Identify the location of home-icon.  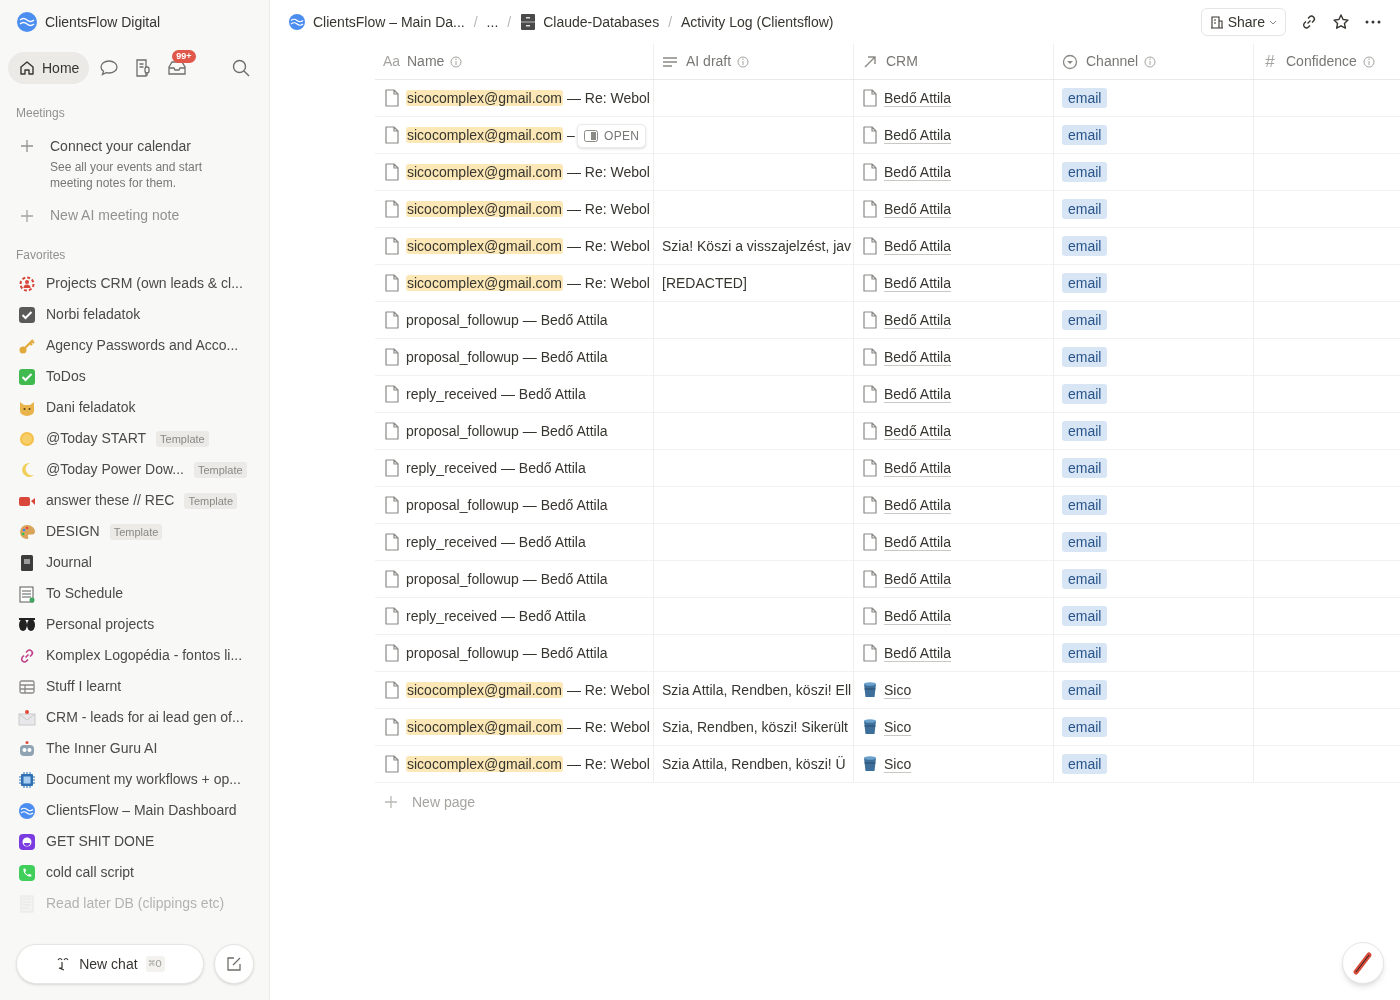
(27, 68).